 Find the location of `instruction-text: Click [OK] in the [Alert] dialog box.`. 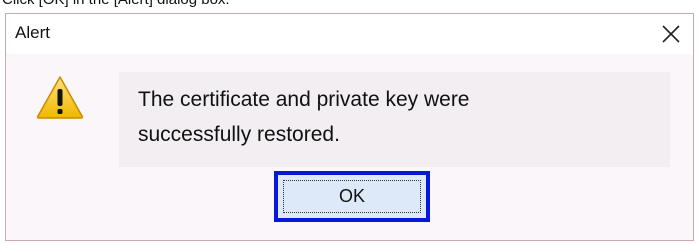

instruction-text: Click [OK] in the [Alert] dialog box. is located at coordinates (116, 4).